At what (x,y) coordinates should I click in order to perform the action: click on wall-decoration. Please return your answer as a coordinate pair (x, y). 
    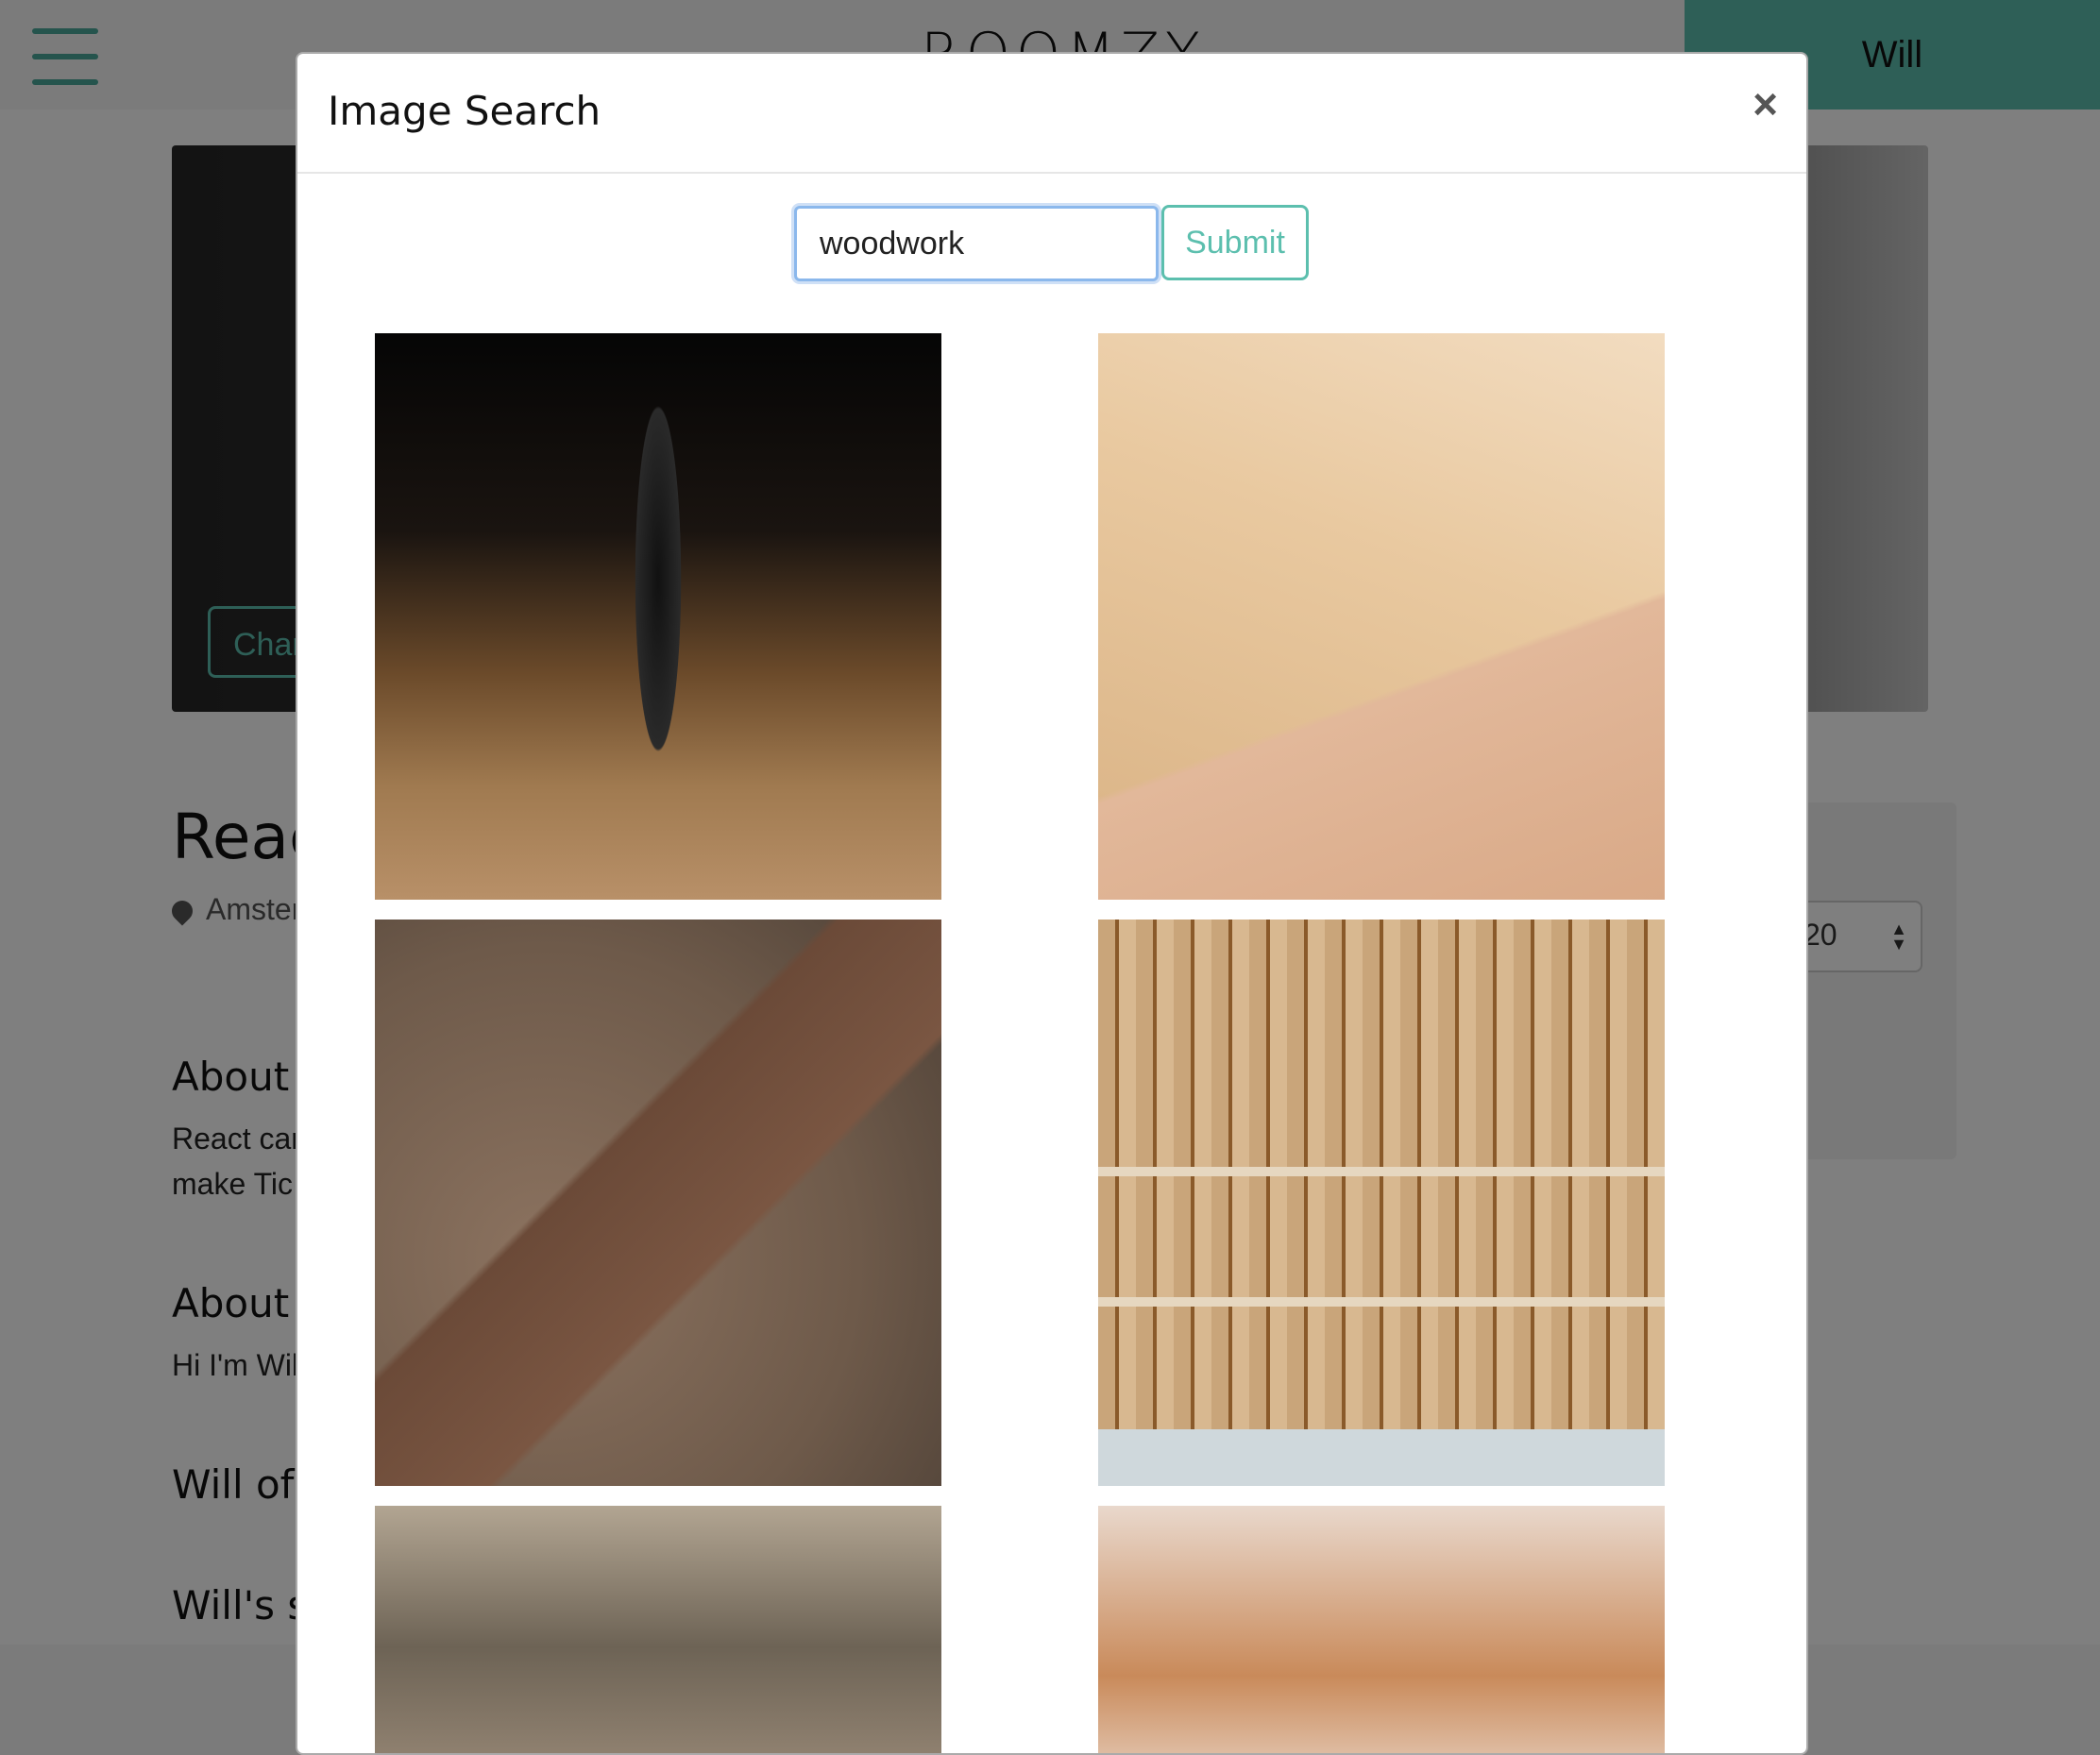
    Looking at the image, I should click on (1381, 1457).